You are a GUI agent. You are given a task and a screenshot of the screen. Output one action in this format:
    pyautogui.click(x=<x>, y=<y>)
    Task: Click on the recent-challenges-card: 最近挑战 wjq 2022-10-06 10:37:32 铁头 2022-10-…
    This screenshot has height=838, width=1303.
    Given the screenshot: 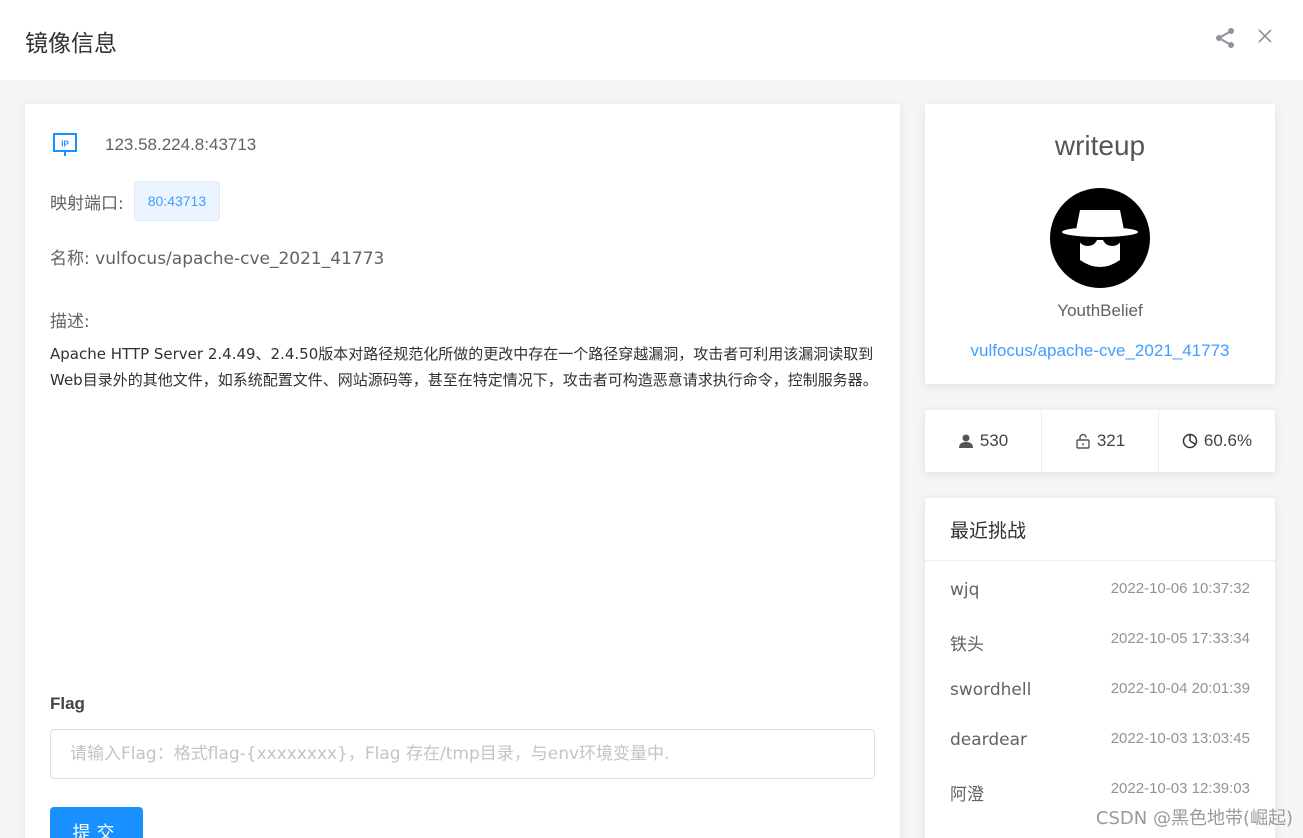 What is the action you would take?
    pyautogui.click(x=1100, y=668)
    